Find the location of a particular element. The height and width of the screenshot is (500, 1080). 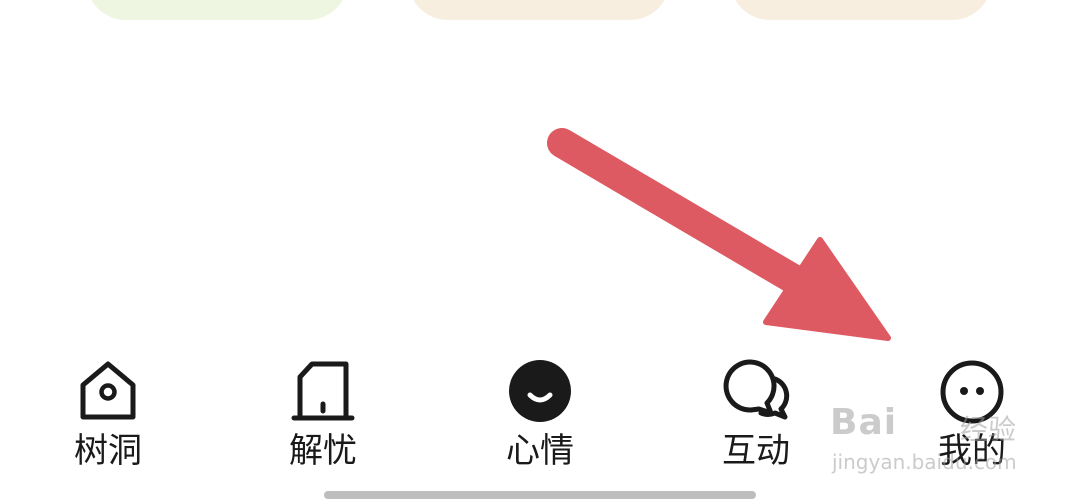

tree-hole-icon is located at coordinates (108, 390).